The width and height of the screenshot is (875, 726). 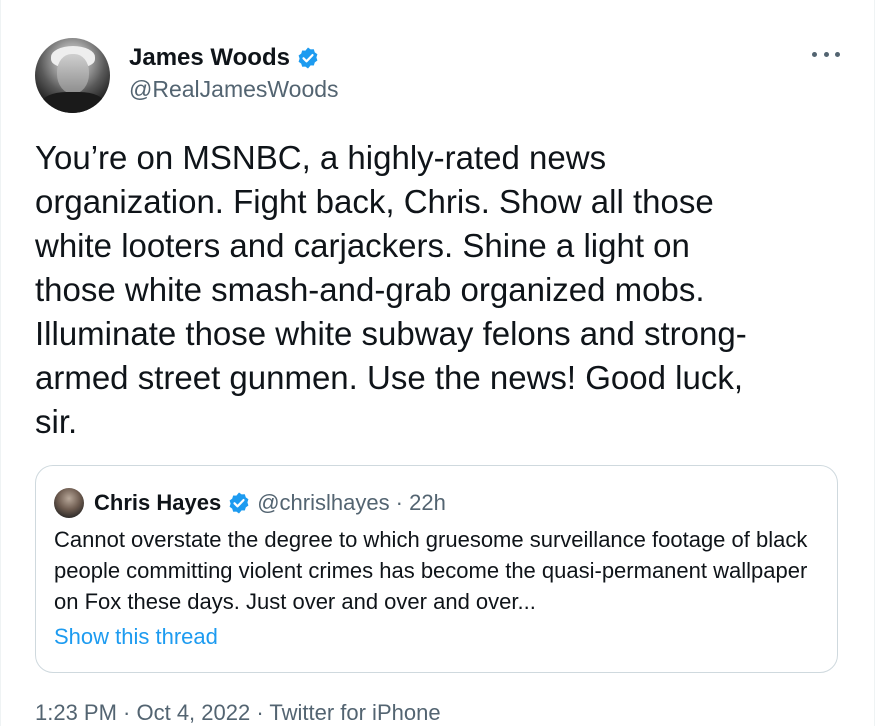 I want to click on quoted-author-handle-time: @chrislhayes · 22h, so click(x=351, y=502).